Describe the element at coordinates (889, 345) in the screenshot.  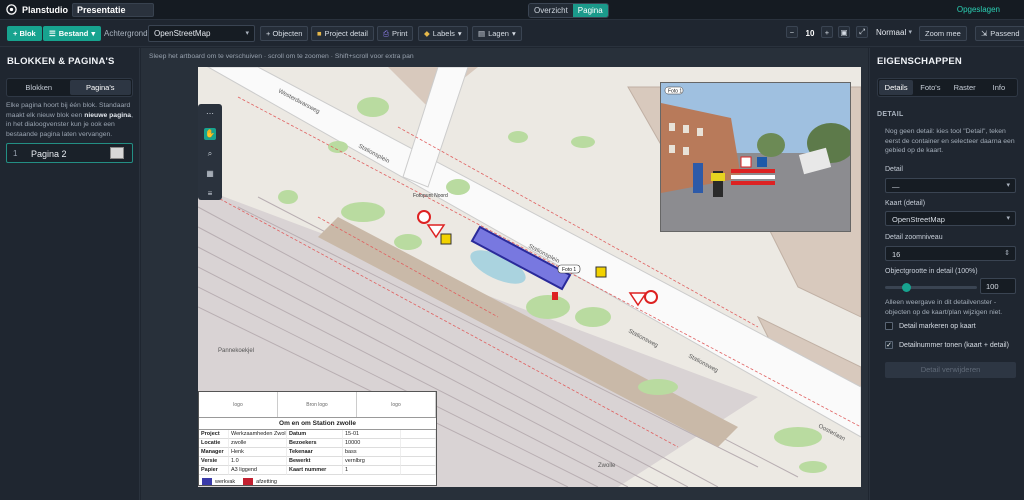
I see `checkbox-checked-icon: ✓` at that location.